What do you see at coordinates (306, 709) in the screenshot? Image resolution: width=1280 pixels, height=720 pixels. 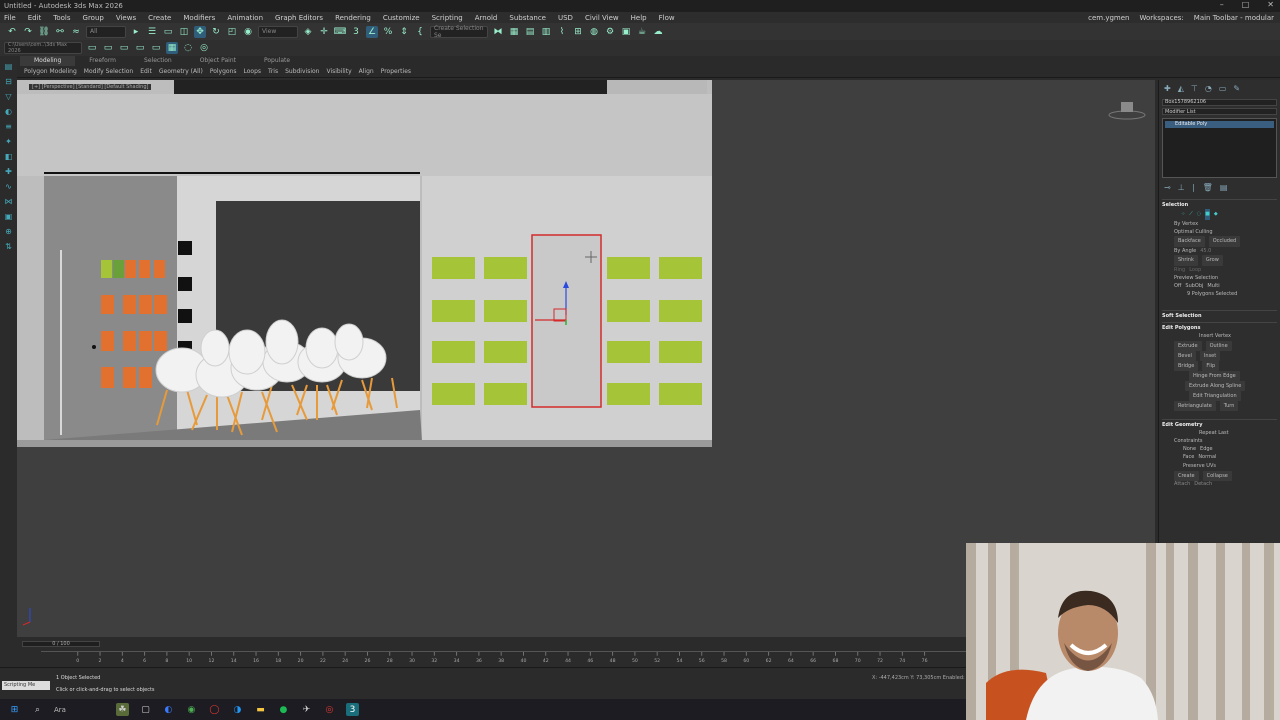 I see `app-icon: ✈` at bounding box center [306, 709].